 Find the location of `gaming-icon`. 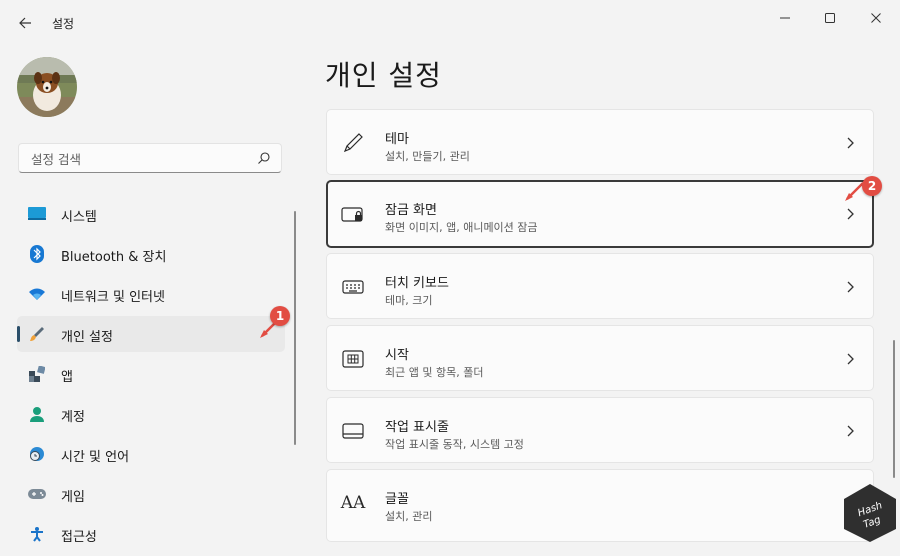

gaming-icon is located at coordinates (37, 494).